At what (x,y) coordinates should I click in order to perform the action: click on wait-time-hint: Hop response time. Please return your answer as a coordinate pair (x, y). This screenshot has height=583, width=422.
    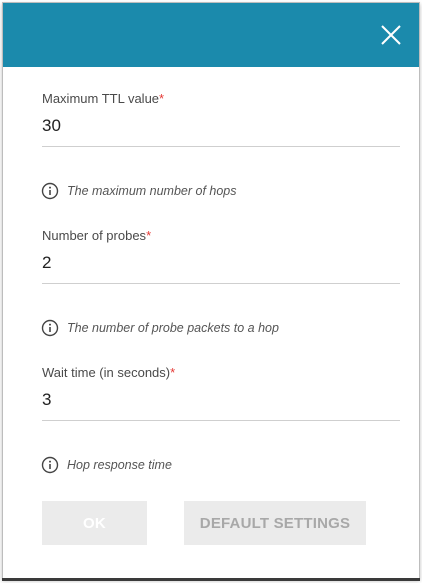
    Looking at the image, I should click on (106, 465).